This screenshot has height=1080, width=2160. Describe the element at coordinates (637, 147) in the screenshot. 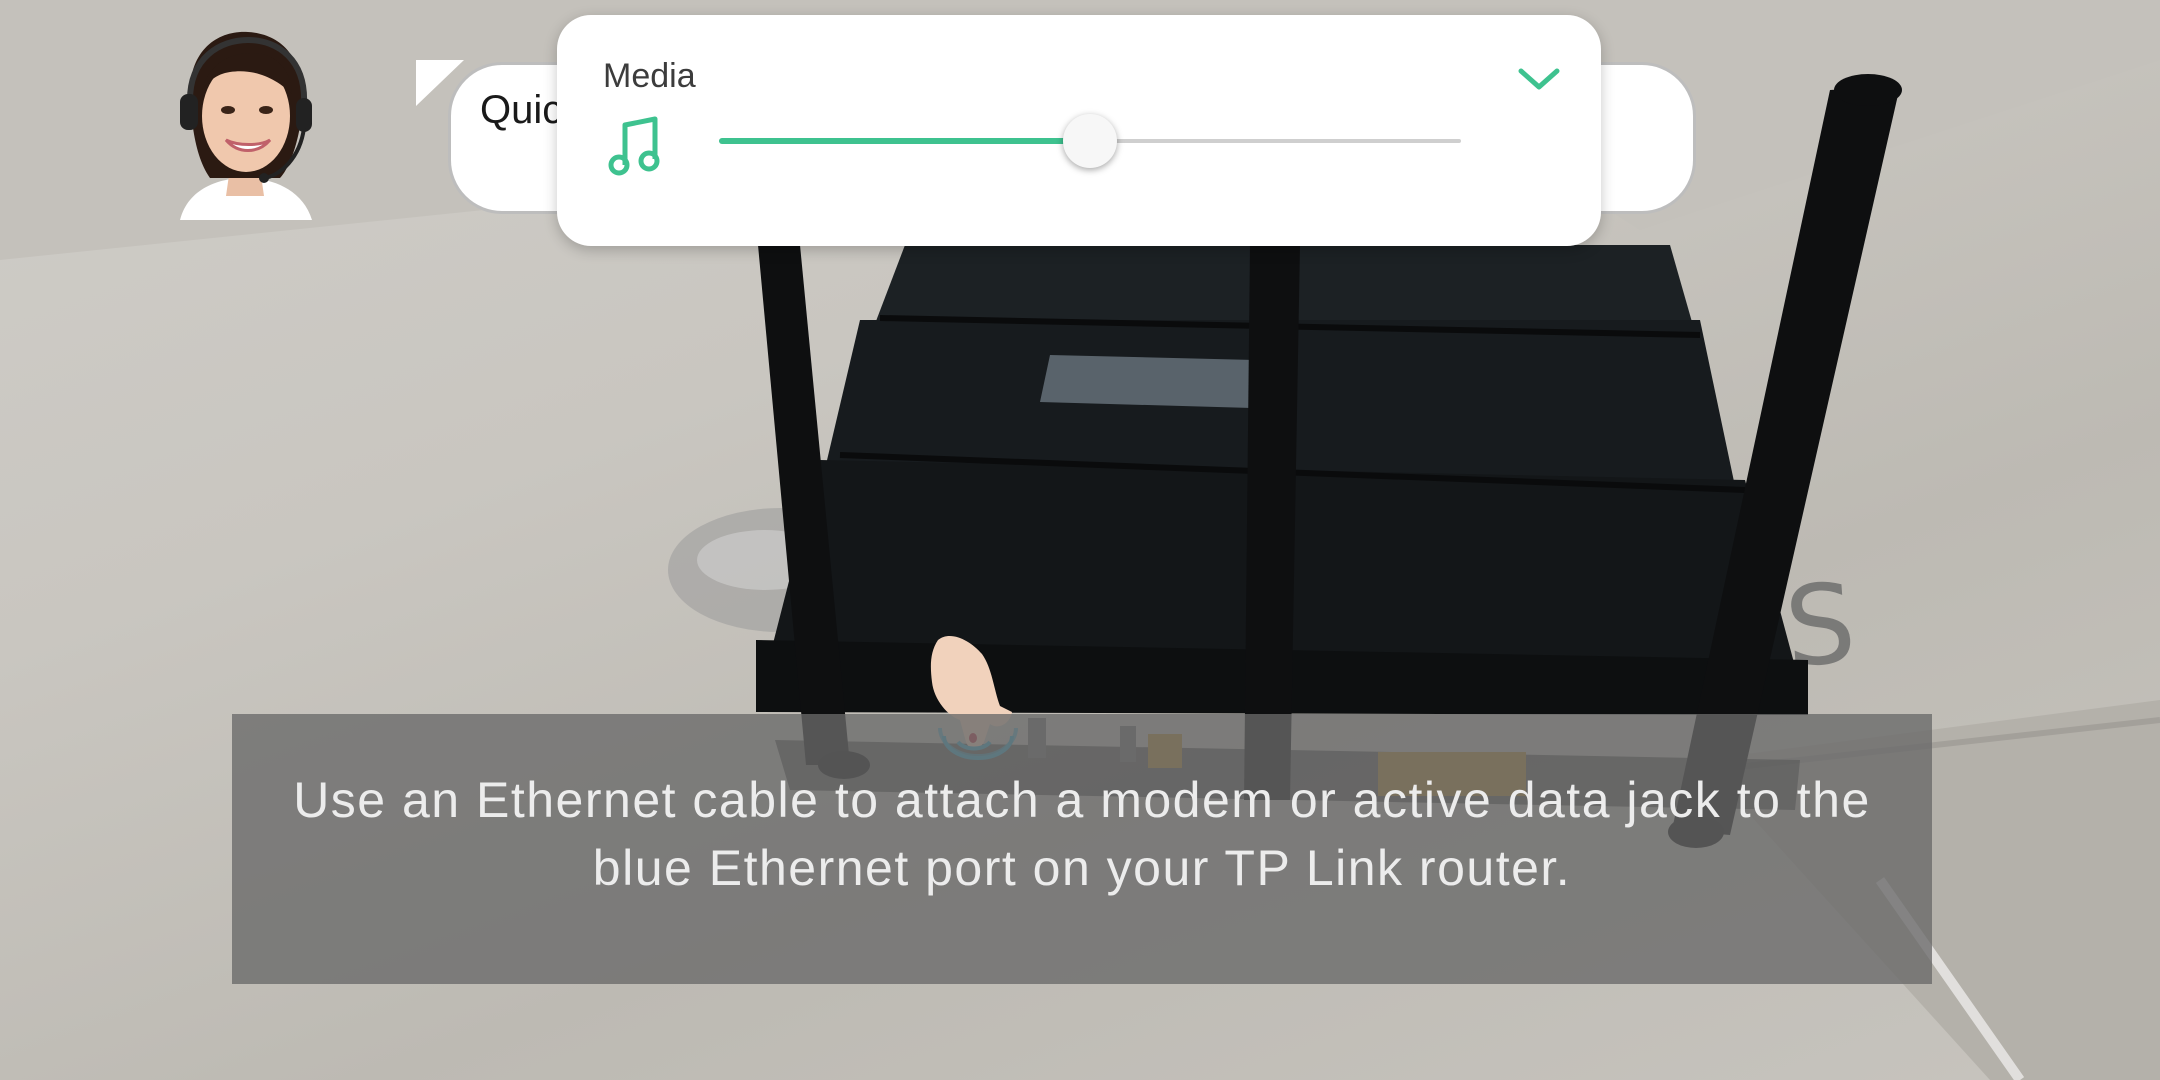

I see `music-note-icon` at that location.